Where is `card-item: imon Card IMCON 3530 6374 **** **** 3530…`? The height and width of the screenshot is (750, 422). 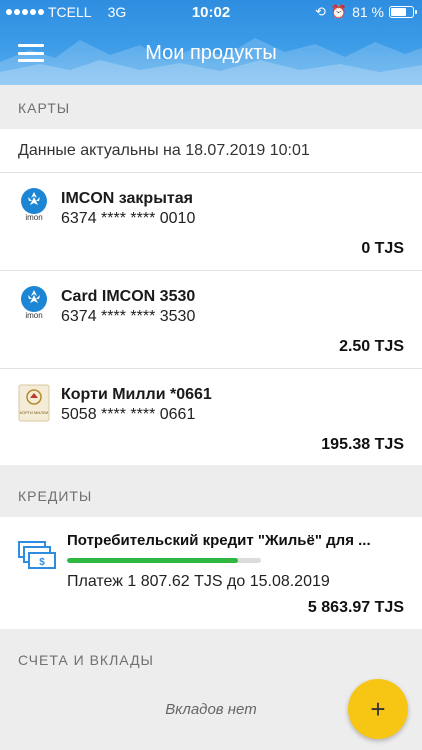 card-item: imon Card IMCON 3530 6374 **** **** 3530… is located at coordinates (211, 319).